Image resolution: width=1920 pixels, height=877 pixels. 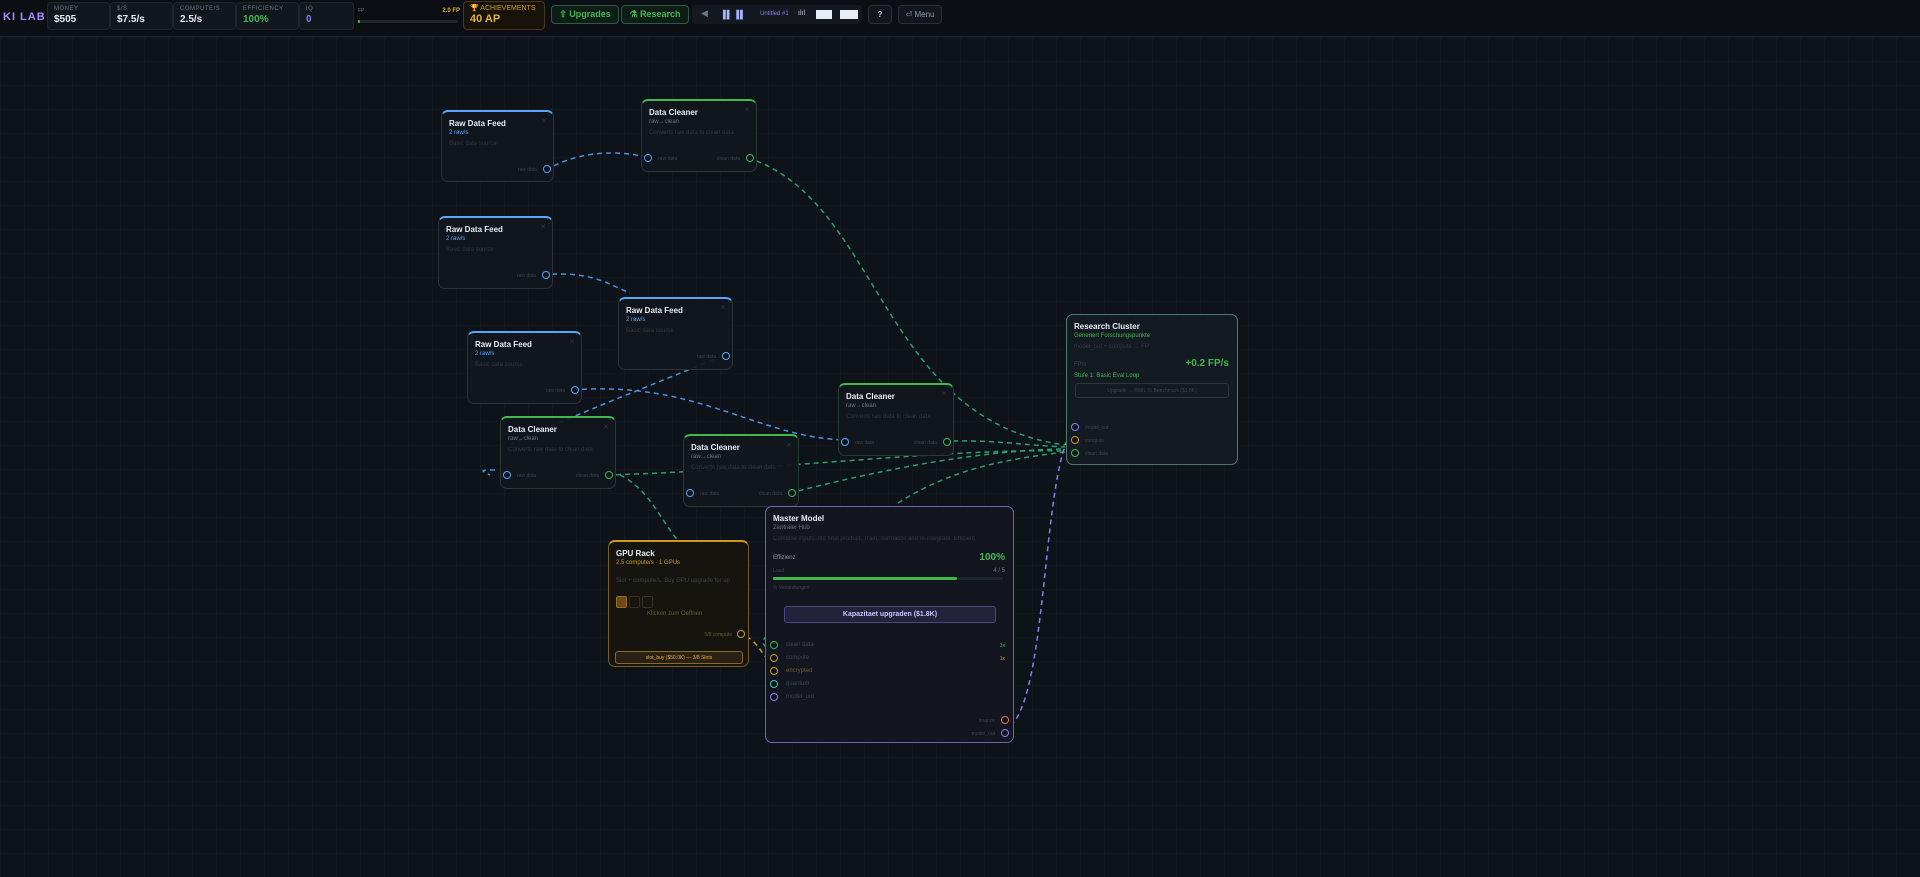 I want to click on save-name: Untitled #1, so click(x=774, y=14).